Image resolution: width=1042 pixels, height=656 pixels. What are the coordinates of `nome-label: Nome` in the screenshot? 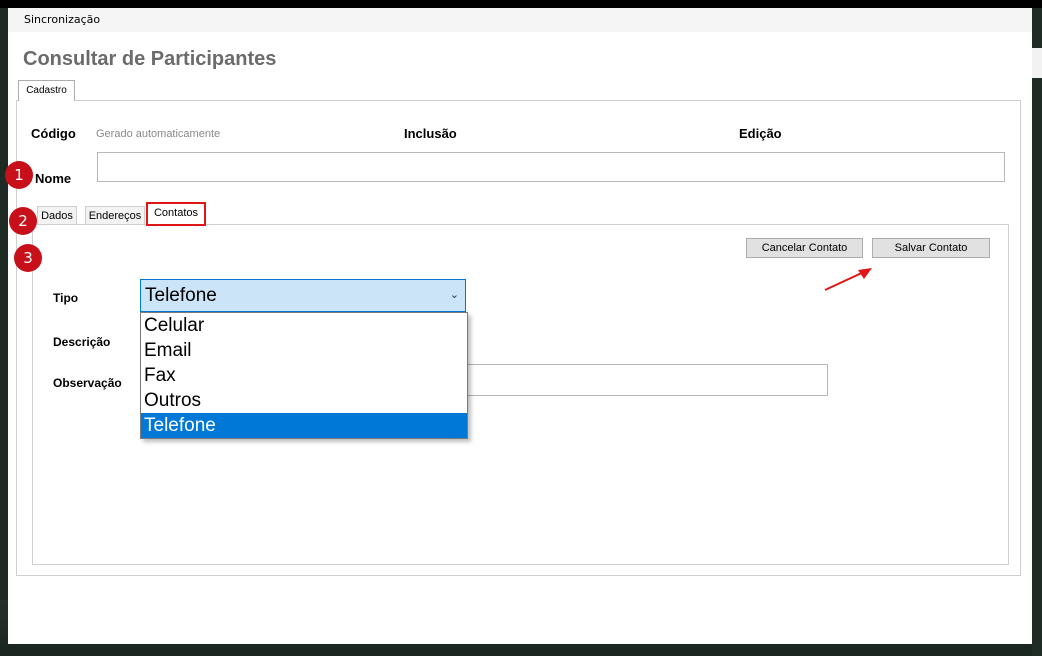 It's located at (53, 178).